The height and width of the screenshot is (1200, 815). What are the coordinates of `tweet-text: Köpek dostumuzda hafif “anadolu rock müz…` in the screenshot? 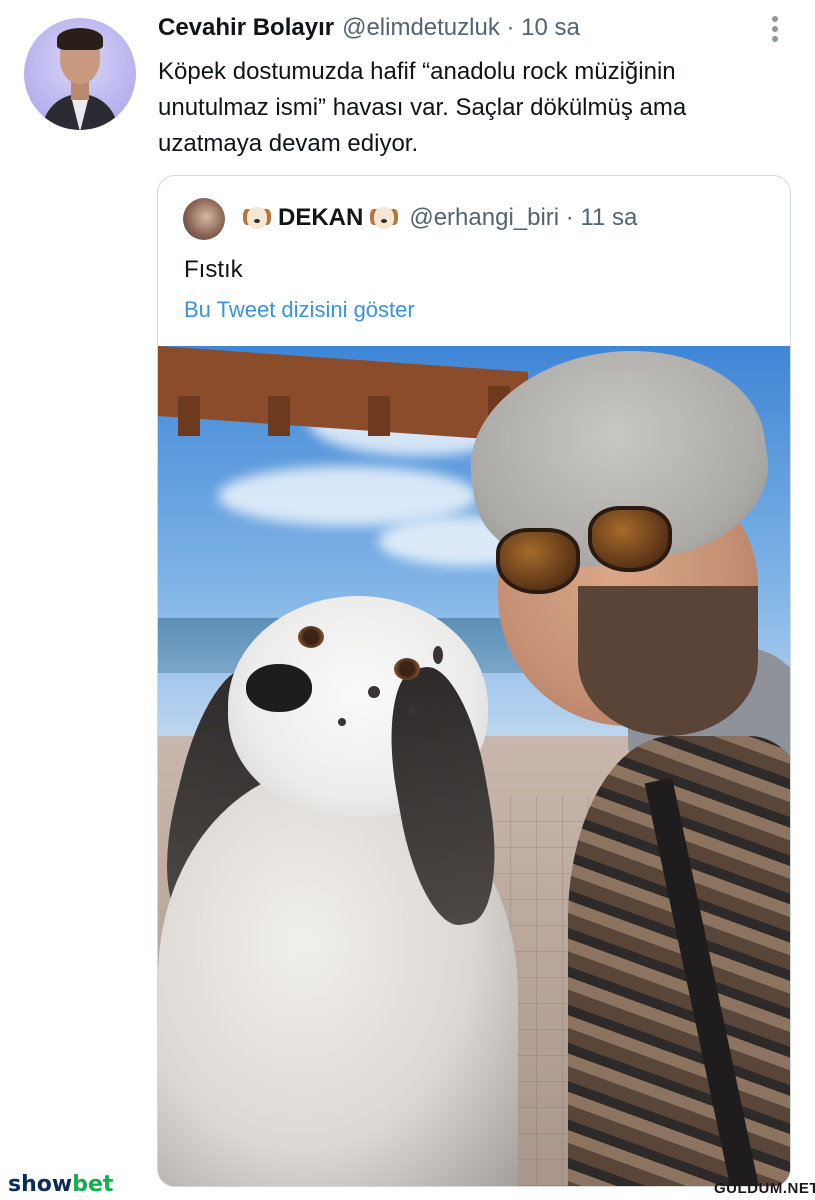 It's located at (422, 107).